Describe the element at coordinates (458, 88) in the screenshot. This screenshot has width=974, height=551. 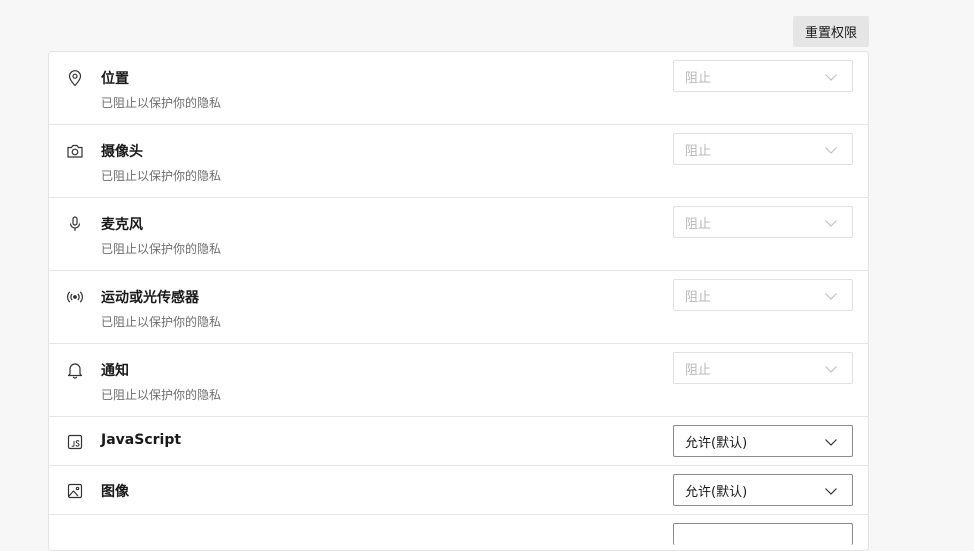
I see `permission-row-location: 位置 已阻止以保护你的隐私 阻止` at that location.